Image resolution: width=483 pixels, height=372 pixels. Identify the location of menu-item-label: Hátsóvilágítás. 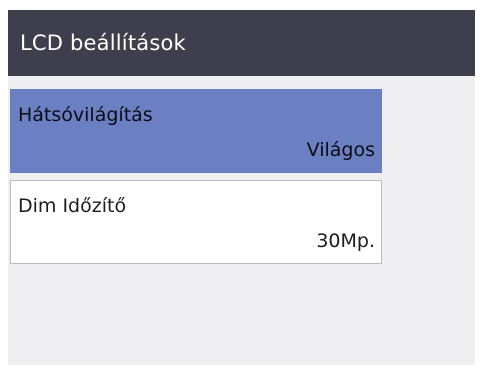
(85, 115).